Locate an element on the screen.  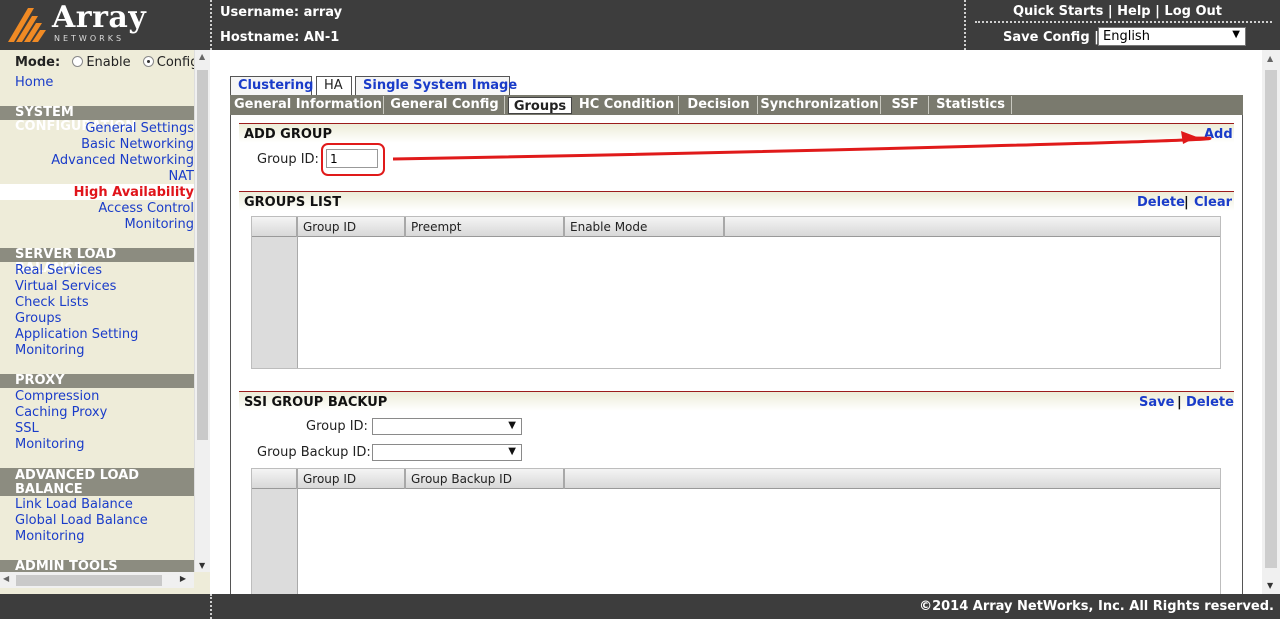
sidebar-item-monitoring: Monitoring is located at coordinates (159, 224).